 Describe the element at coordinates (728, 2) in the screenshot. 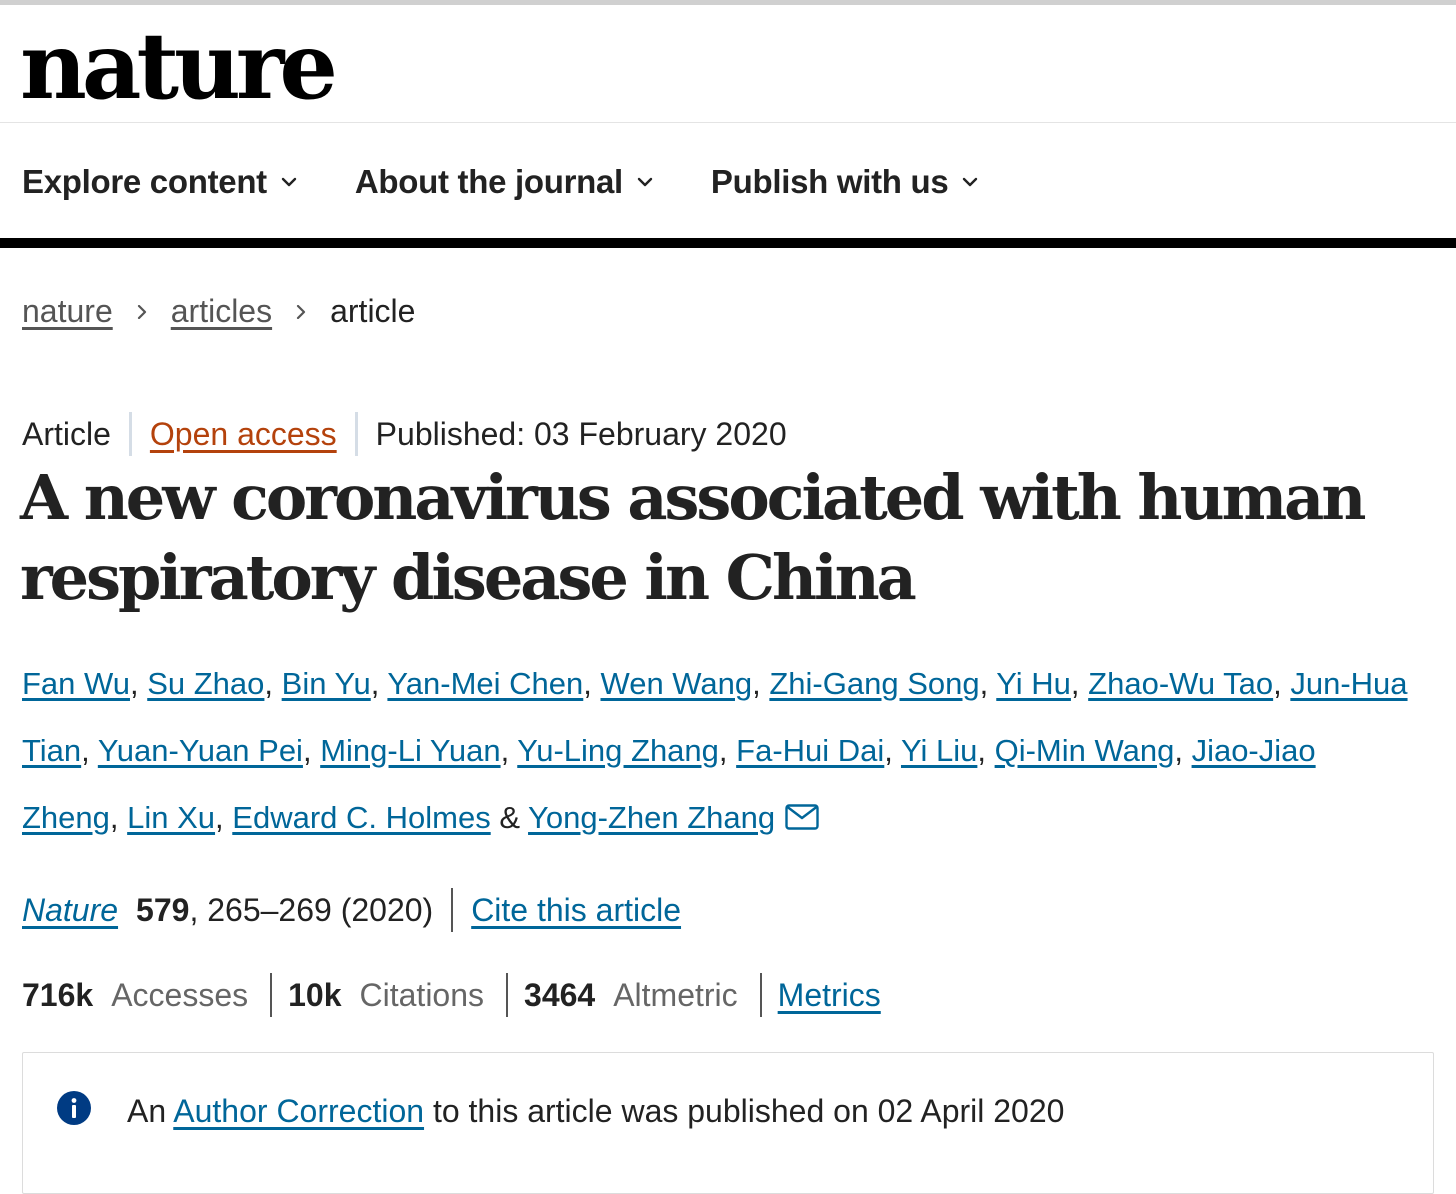

I see `top-border` at that location.